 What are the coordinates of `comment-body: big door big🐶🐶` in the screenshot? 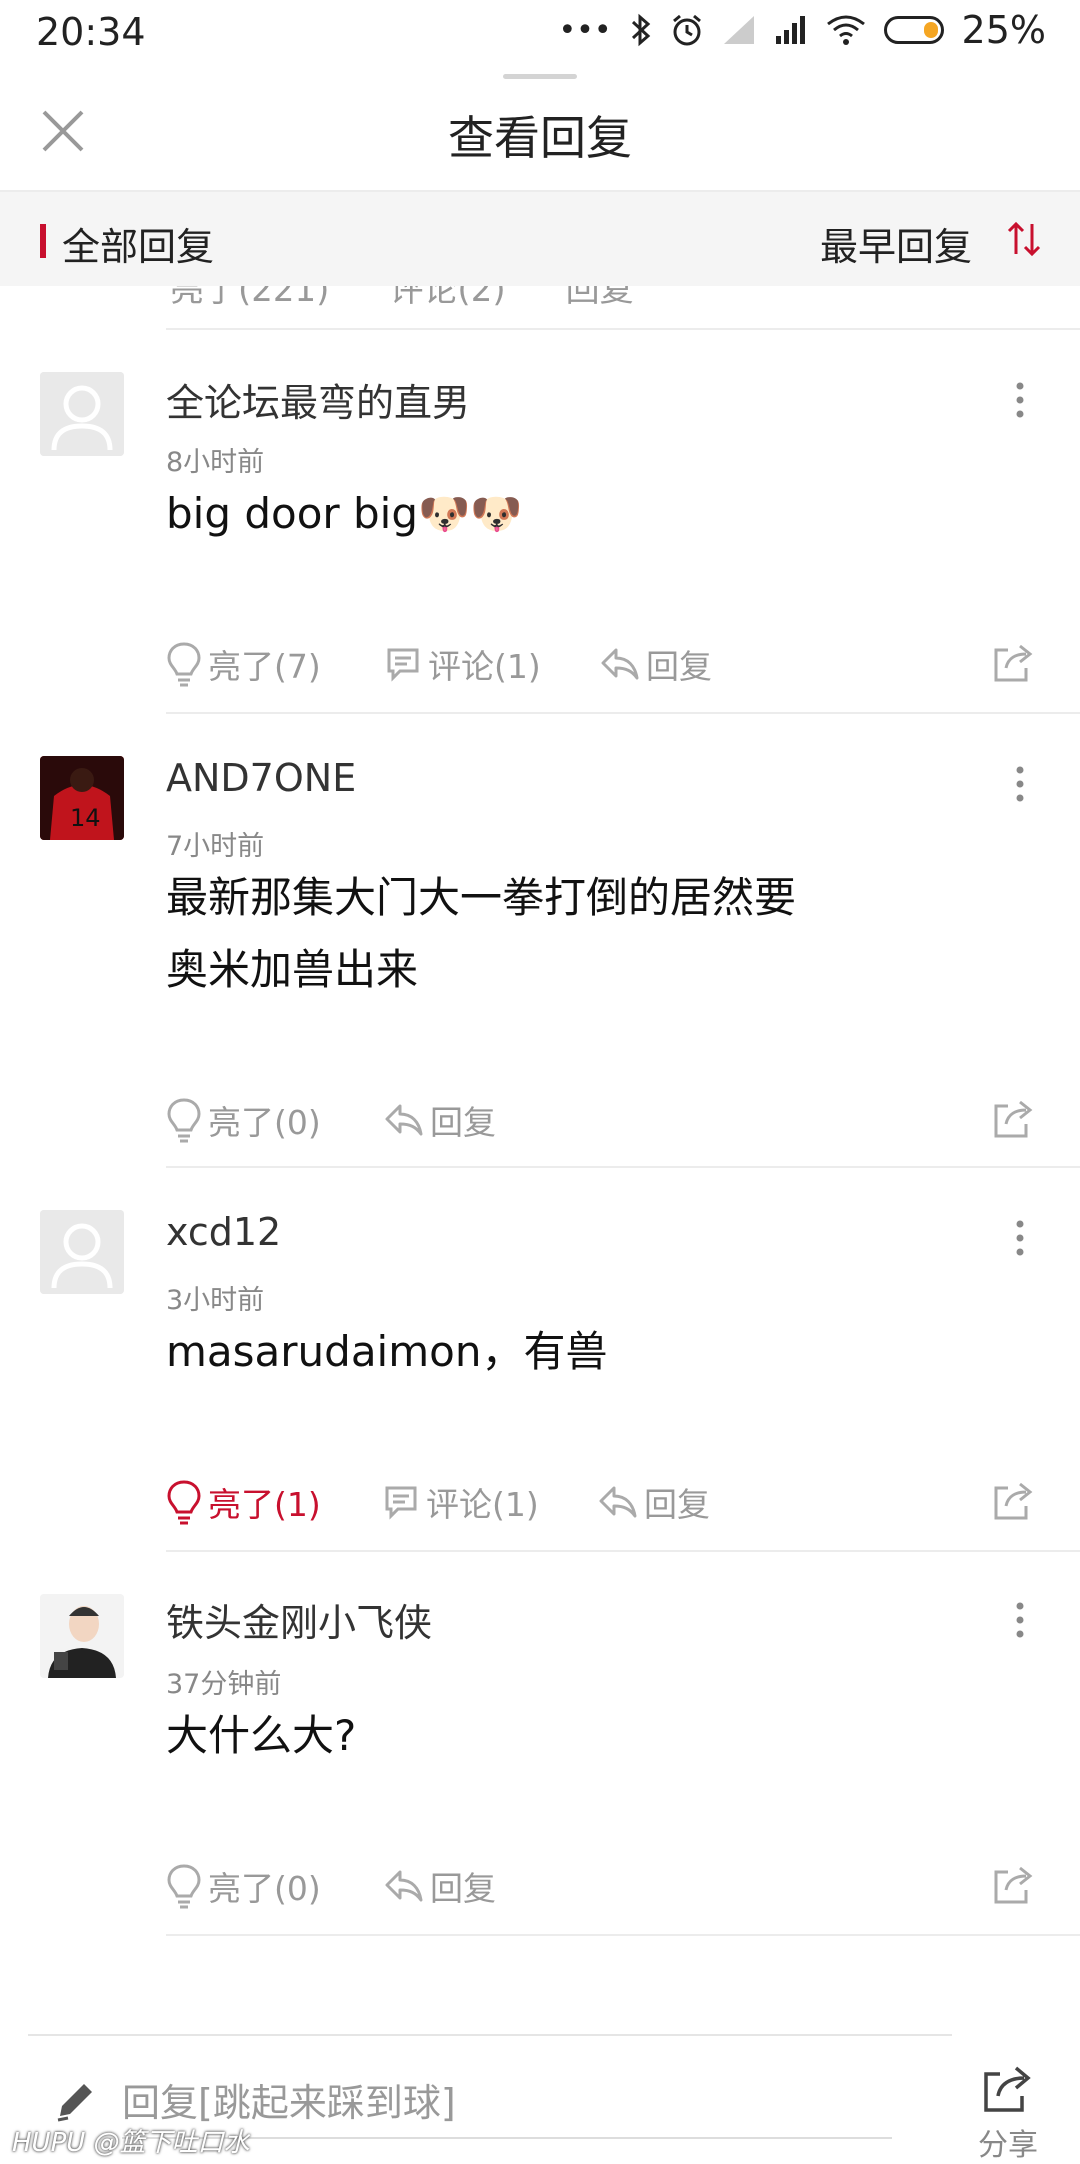 It's located at (344, 513).